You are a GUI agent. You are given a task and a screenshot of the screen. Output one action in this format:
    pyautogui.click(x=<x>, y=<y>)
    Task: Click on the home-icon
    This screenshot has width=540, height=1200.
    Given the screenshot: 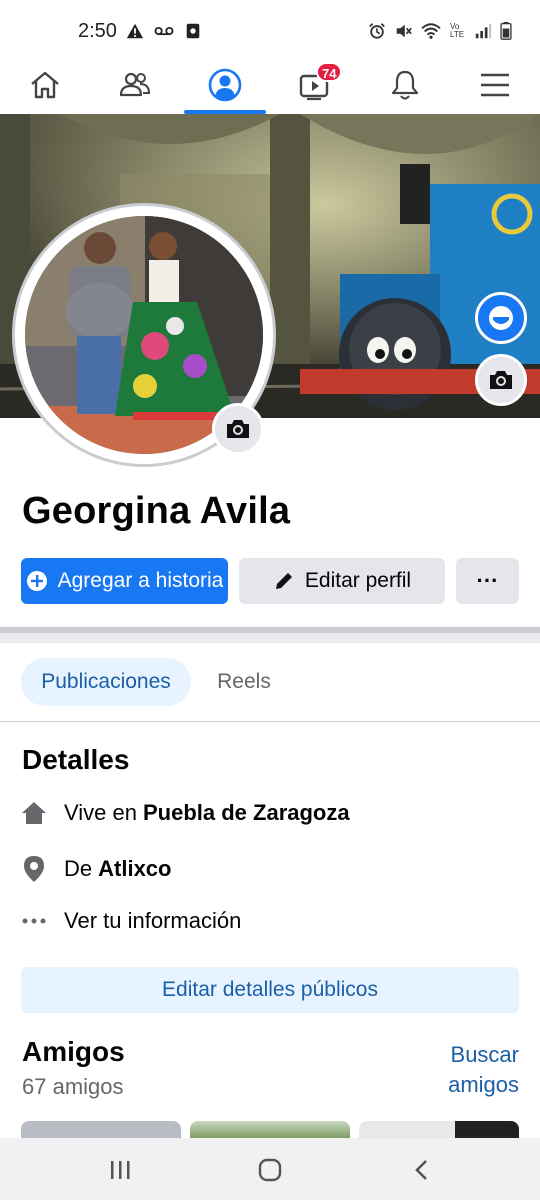 What is the action you would take?
    pyautogui.click(x=45, y=85)
    